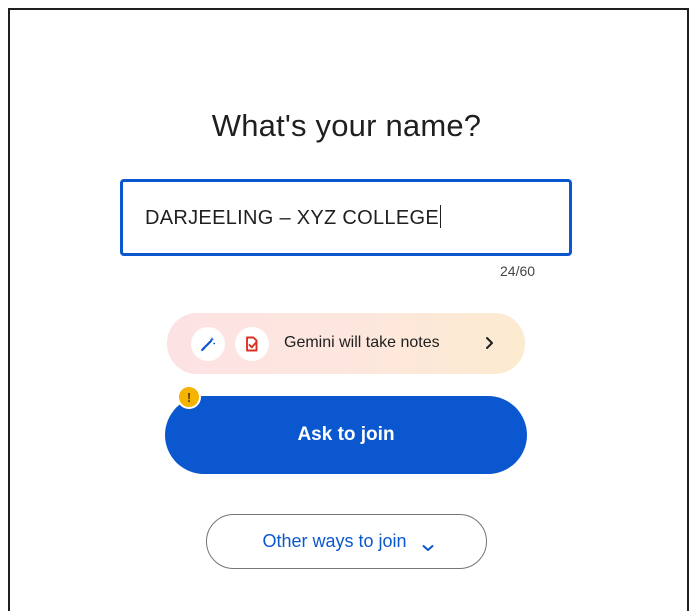  I want to click on name-input-text: DARJEELING – XYZ COLLEGE, so click(292, 218).